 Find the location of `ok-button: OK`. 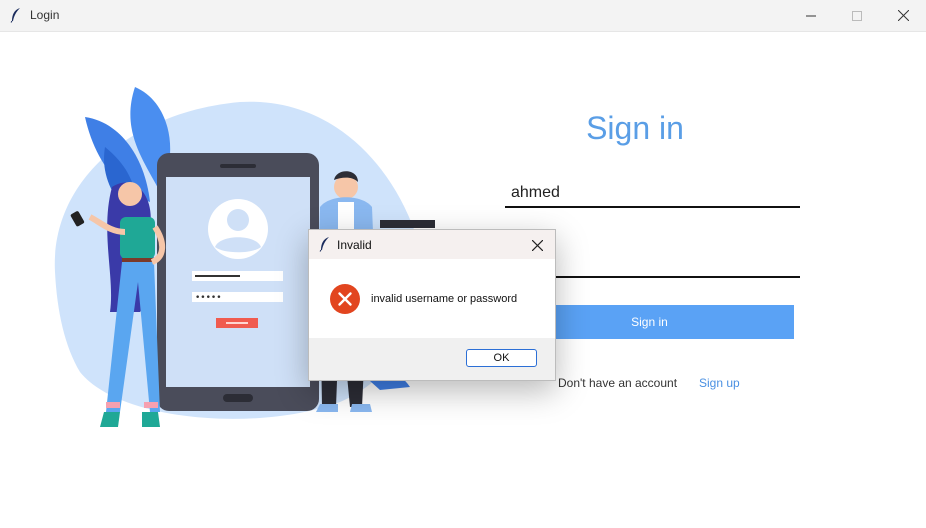

ok-button: OK is located at coordinates (501, 358).